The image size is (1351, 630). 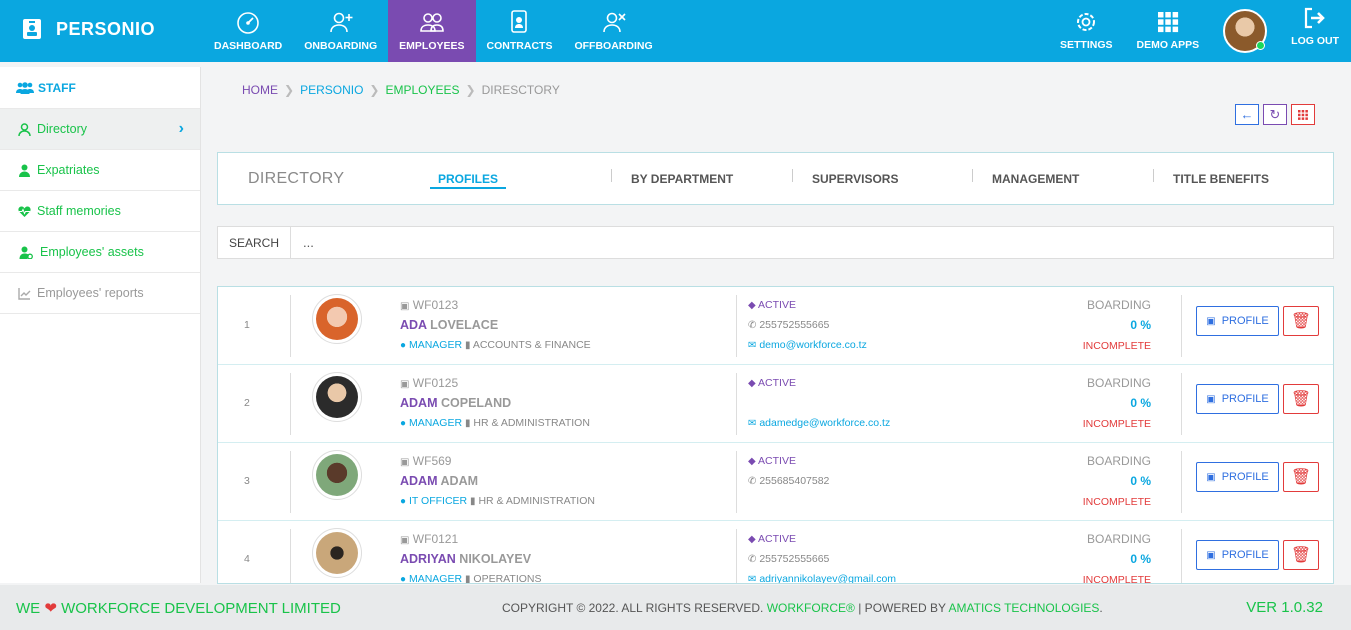 What do you see at coordinates (807, 345) in the screenshot?
I see `employee-email: ✉ demo@workforce.co.tz` at bounding box center [807, 345].